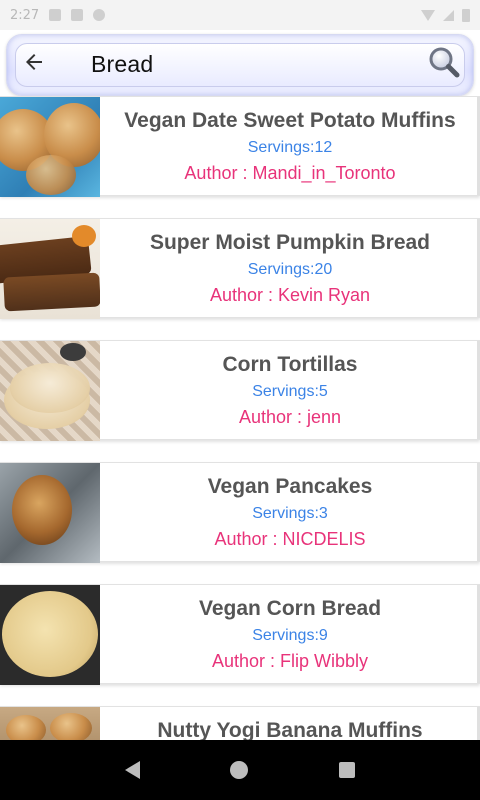 Image resolution: width=480 pixels, height=800 pixels. I want to click on recipe-card: Corn Tortillas Servings:5 Author : jenn, so click(240, 390).